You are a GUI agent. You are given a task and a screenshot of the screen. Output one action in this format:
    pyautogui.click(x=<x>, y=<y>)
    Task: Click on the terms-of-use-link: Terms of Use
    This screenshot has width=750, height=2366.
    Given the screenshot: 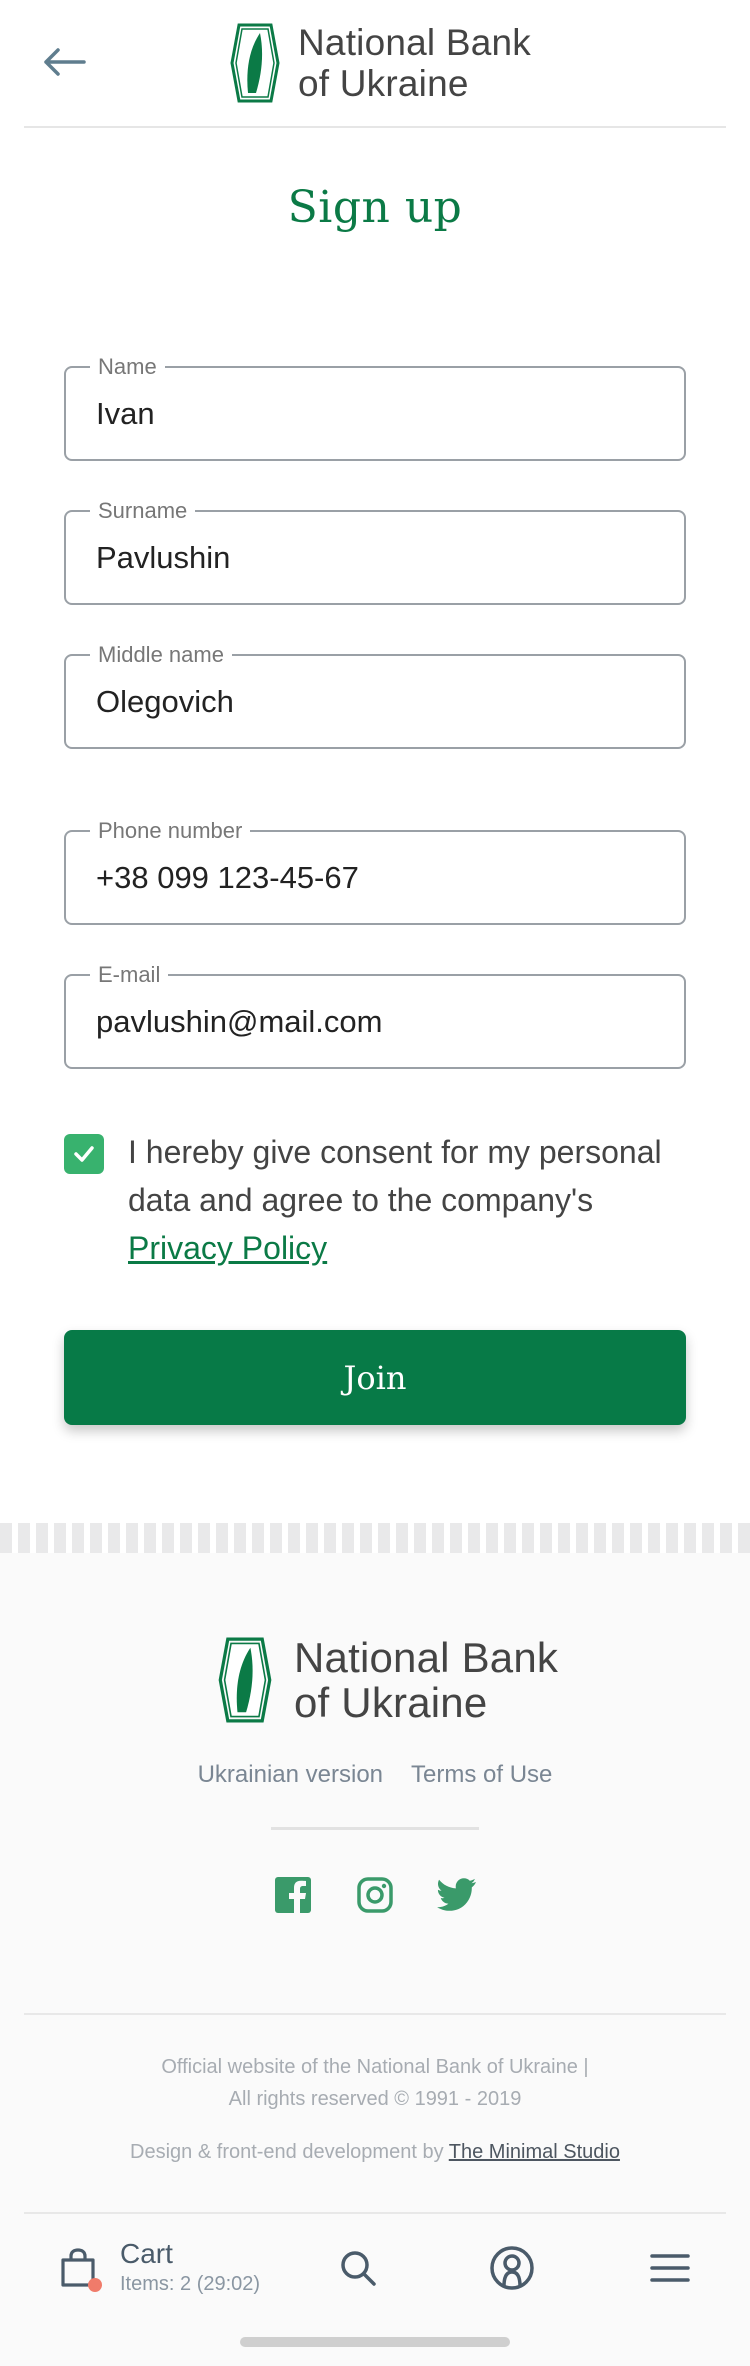 What is the action you would take?
    pyautogui.click(x=481, y=1775)
    